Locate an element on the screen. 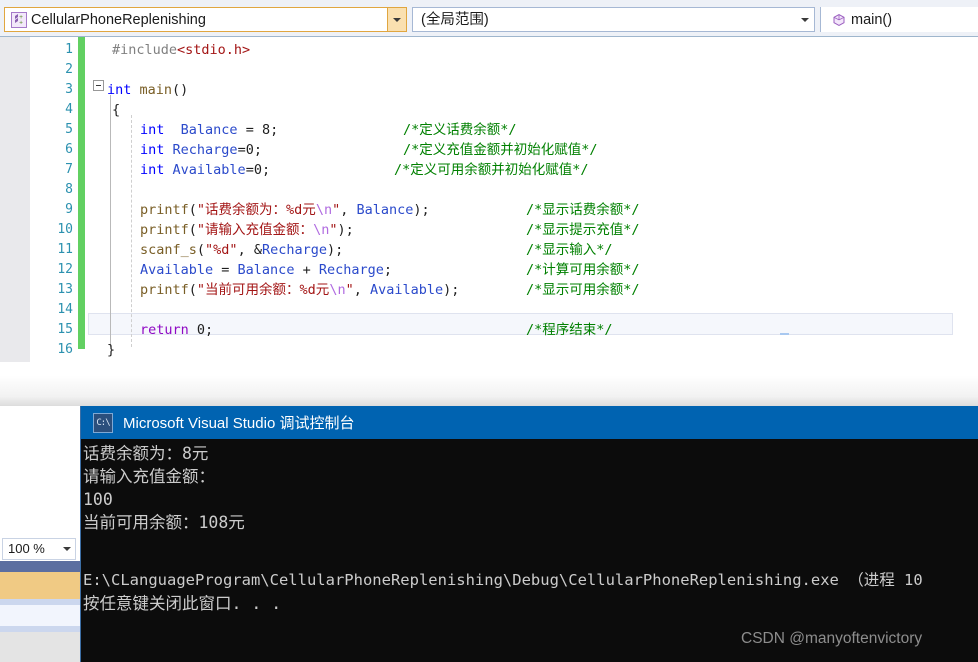  code-line: int Recharge=0; is located at coordinates (201, 150).